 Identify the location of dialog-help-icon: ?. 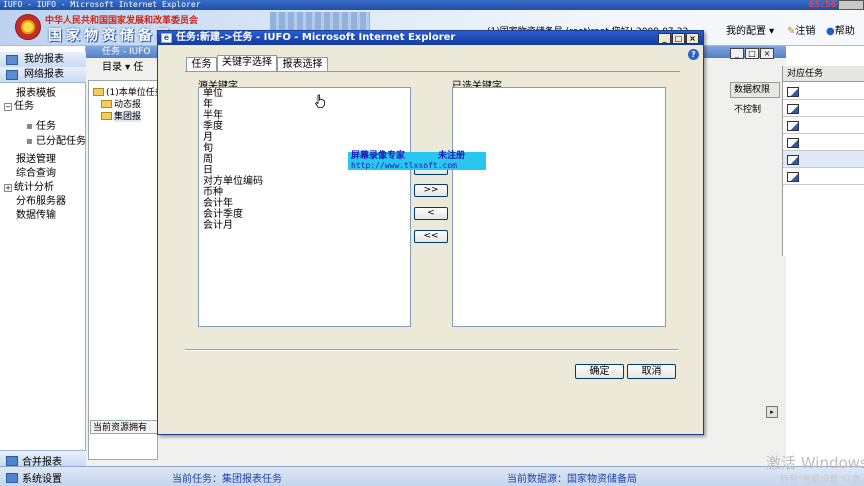
(693, 54).